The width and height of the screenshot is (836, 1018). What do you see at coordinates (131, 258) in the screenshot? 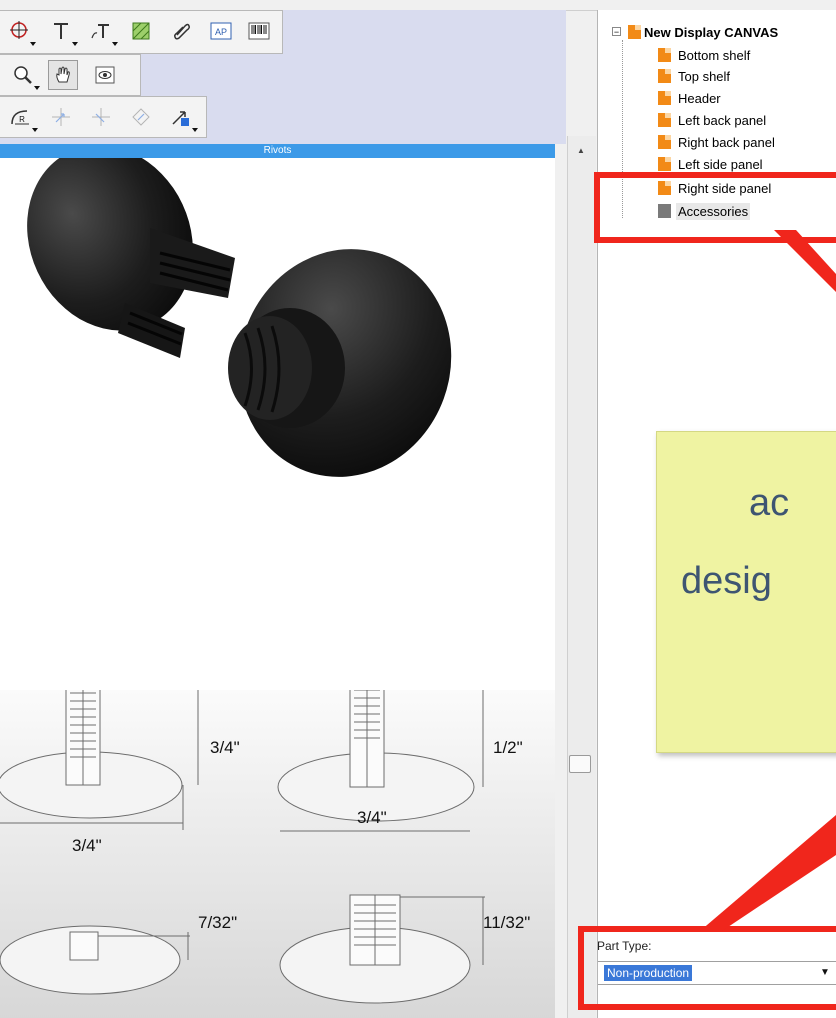
I see `split-rivet` at bounding box center [131, 258].